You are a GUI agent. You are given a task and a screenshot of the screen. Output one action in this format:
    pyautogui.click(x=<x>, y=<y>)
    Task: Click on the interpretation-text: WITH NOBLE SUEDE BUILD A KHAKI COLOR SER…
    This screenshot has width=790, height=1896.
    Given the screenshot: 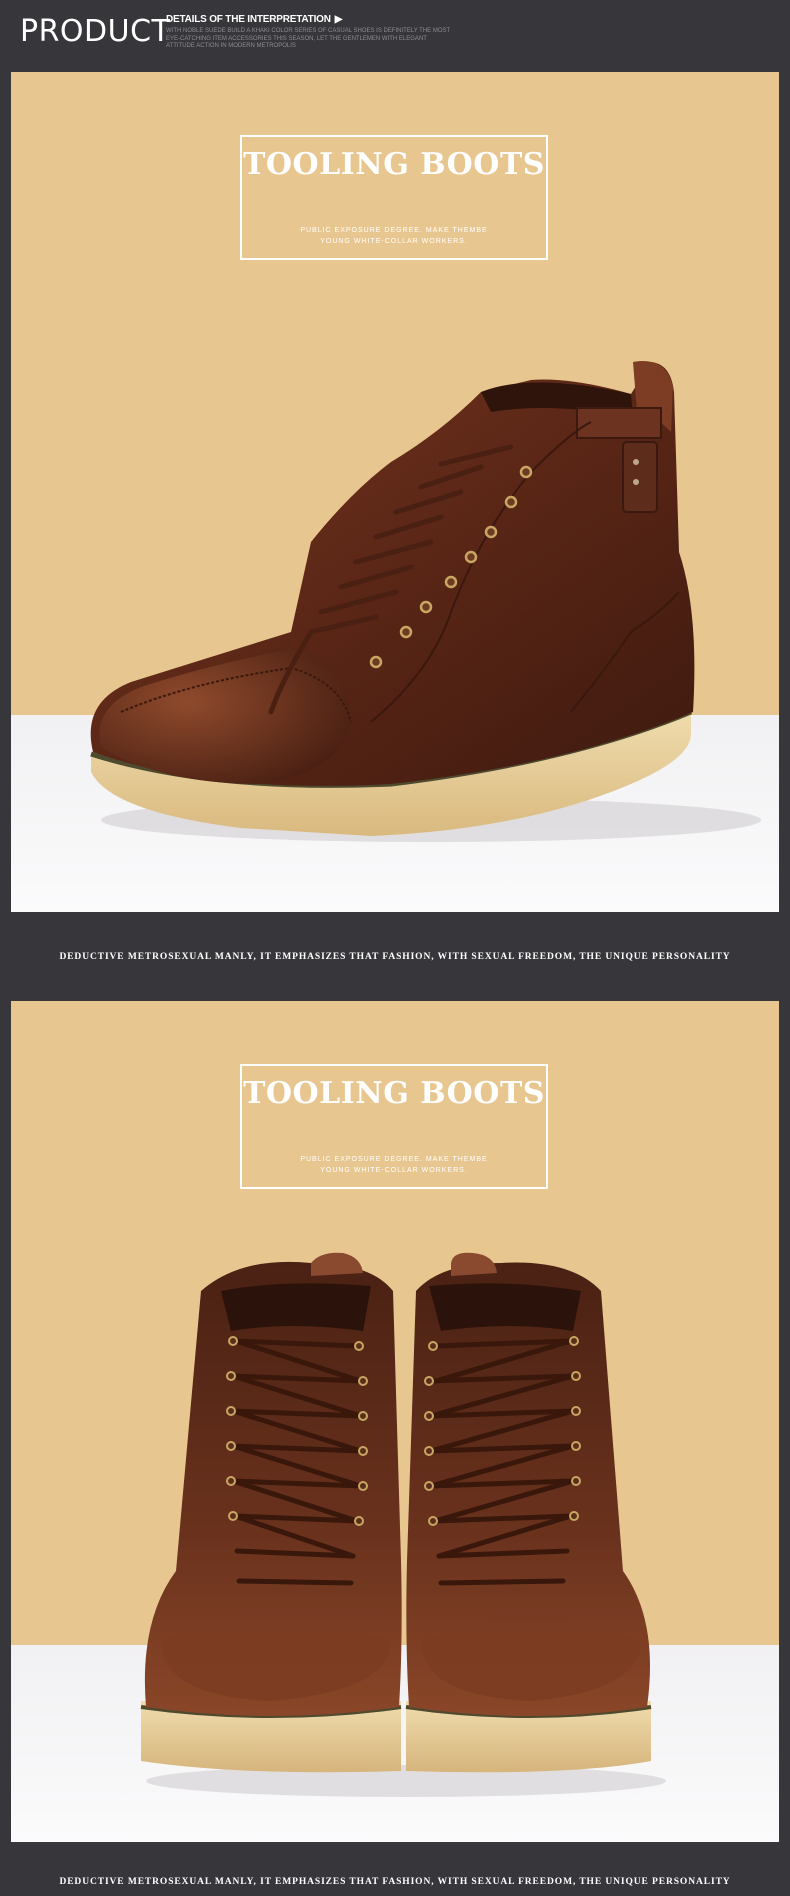 What is the action you would take?
    pyautogui.click(x=308, y=39)
    